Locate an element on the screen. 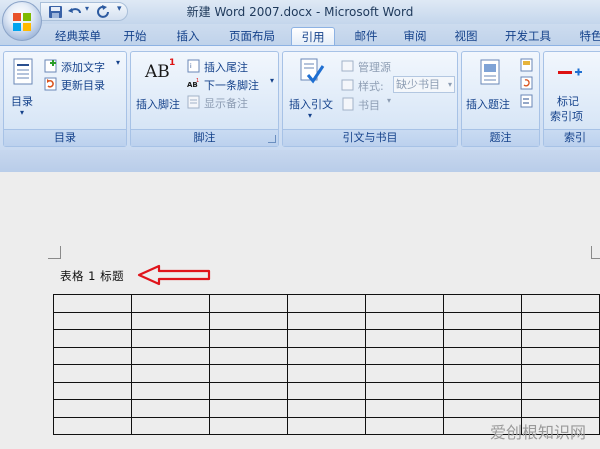 This screenshot has height=449, width=600. toc-button: 目录 ▾ is located at coordinates (24, 91).